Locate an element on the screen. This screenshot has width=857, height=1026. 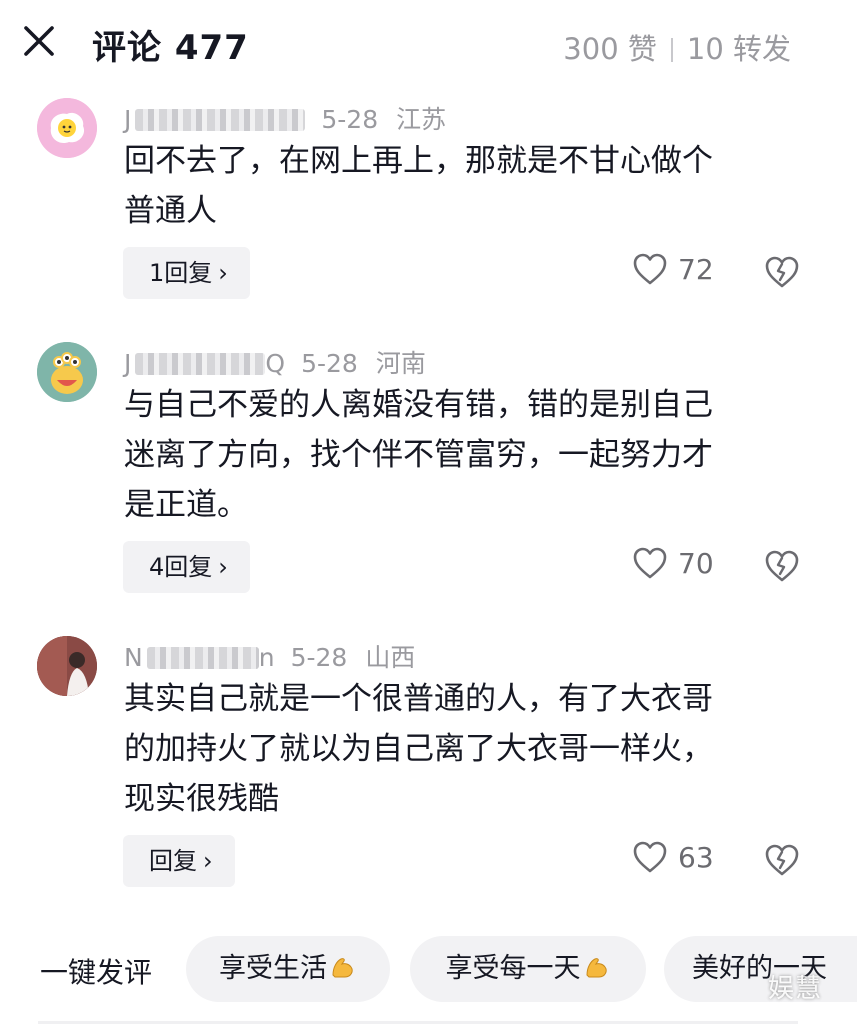
username: J is located at coordinates (215, 119).